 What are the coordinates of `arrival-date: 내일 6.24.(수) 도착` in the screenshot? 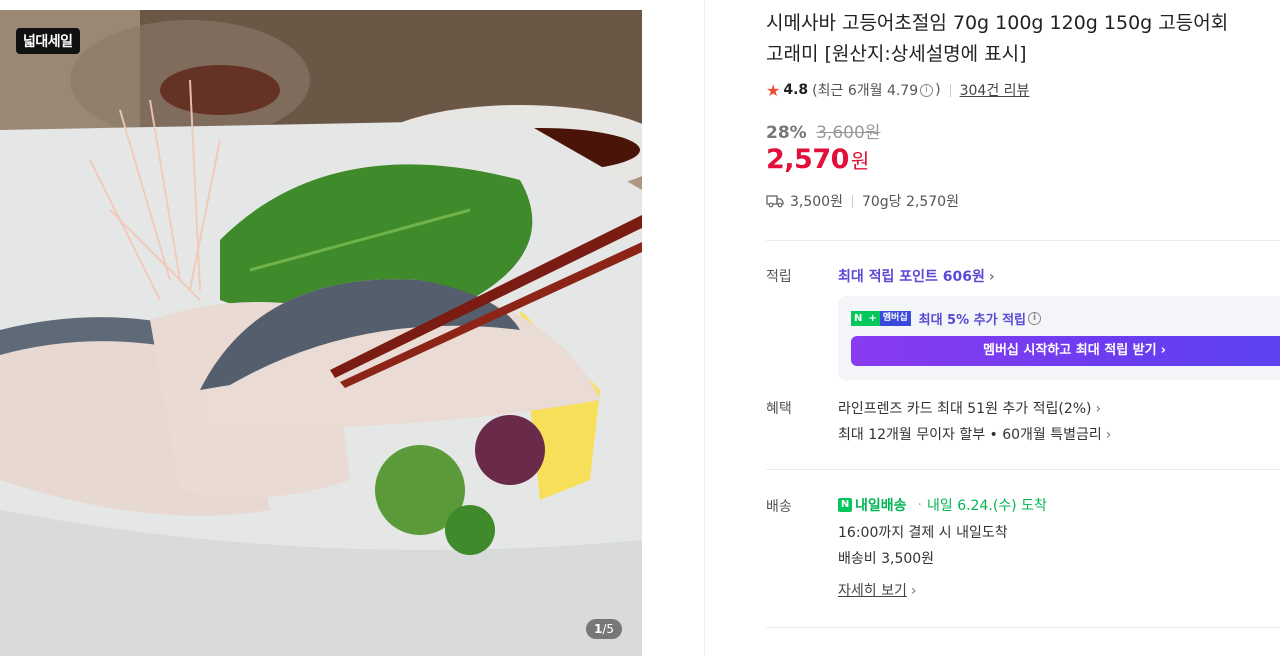 It's located at (986, 506).